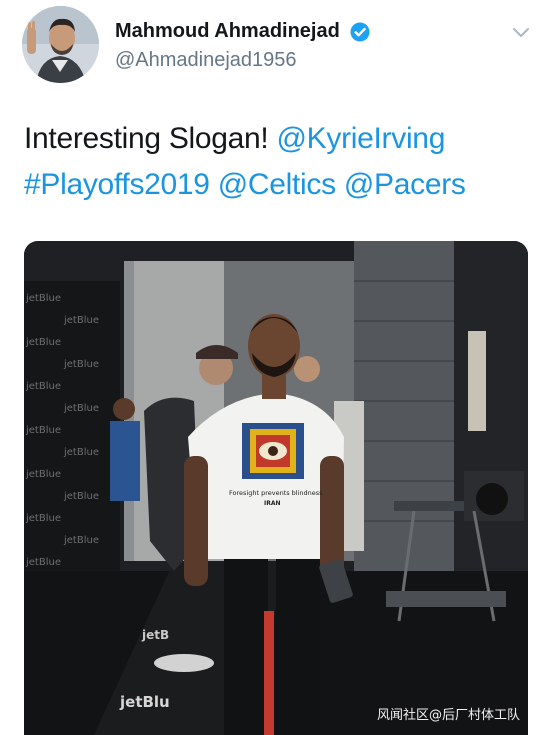 The width and height of the screenshot is (550, 735). I want to click on watermark: 风闻社区@后厂村体工队, so click(448, 715).